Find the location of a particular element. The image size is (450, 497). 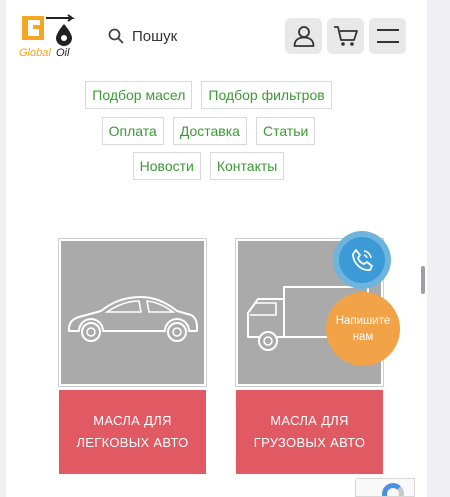

user-icon is located at coordinates (303, 36).